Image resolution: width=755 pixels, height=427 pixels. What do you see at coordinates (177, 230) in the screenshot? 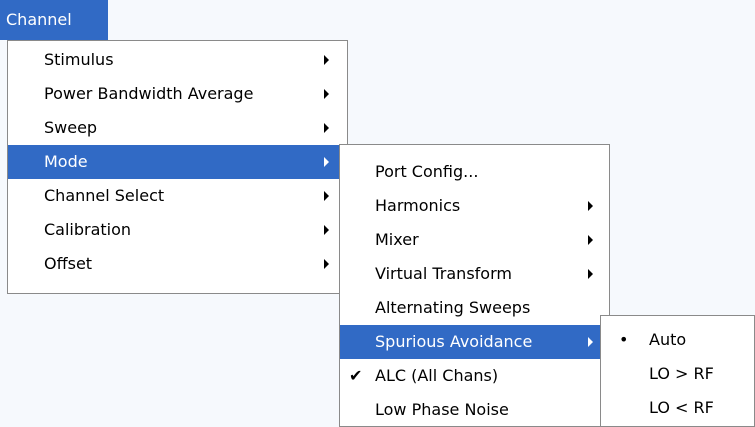
I see `menu-item-calibration: Calibration` at bounding box center [177, 230].